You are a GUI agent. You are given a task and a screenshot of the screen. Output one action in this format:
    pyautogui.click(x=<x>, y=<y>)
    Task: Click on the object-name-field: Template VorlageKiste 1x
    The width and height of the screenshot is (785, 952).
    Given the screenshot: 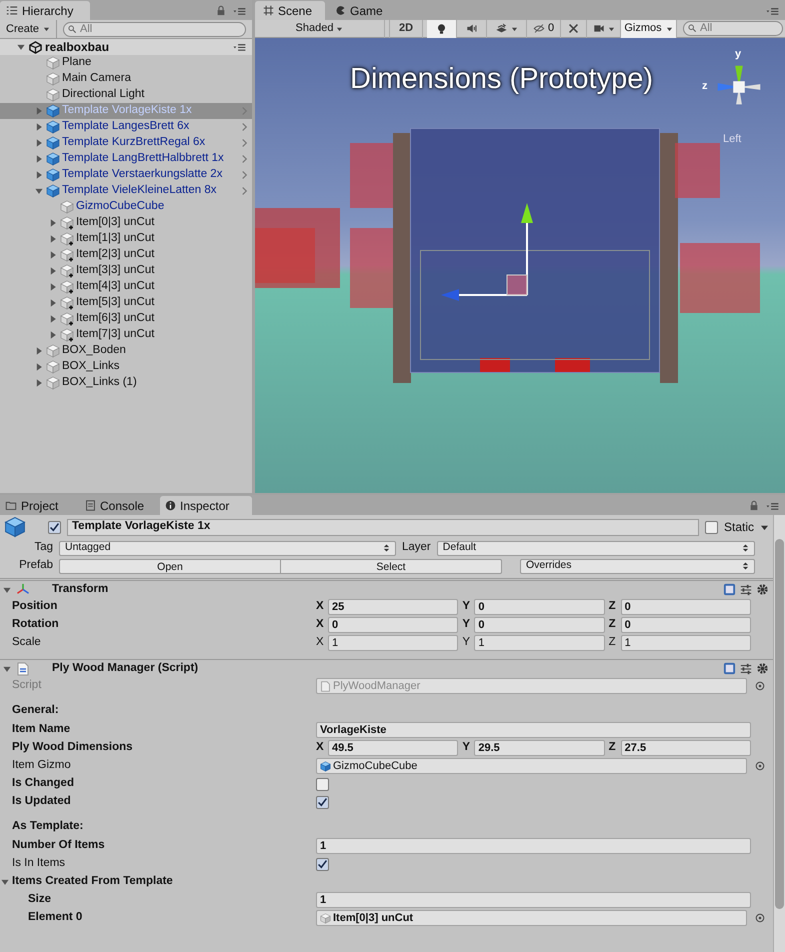 What is the action you would take?
    pyautogui.click(x=383, y=527)
    